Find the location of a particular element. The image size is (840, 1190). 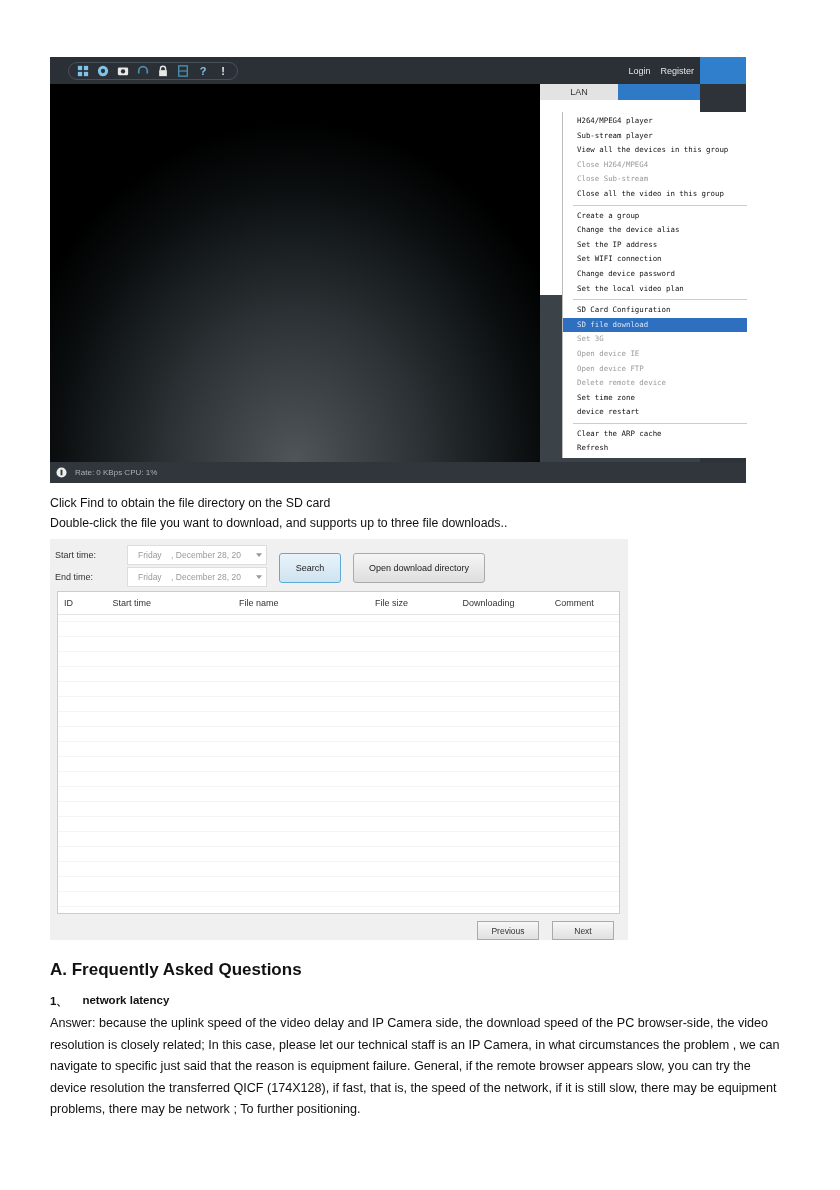

lock-icon is located at coordinates (163, 70).